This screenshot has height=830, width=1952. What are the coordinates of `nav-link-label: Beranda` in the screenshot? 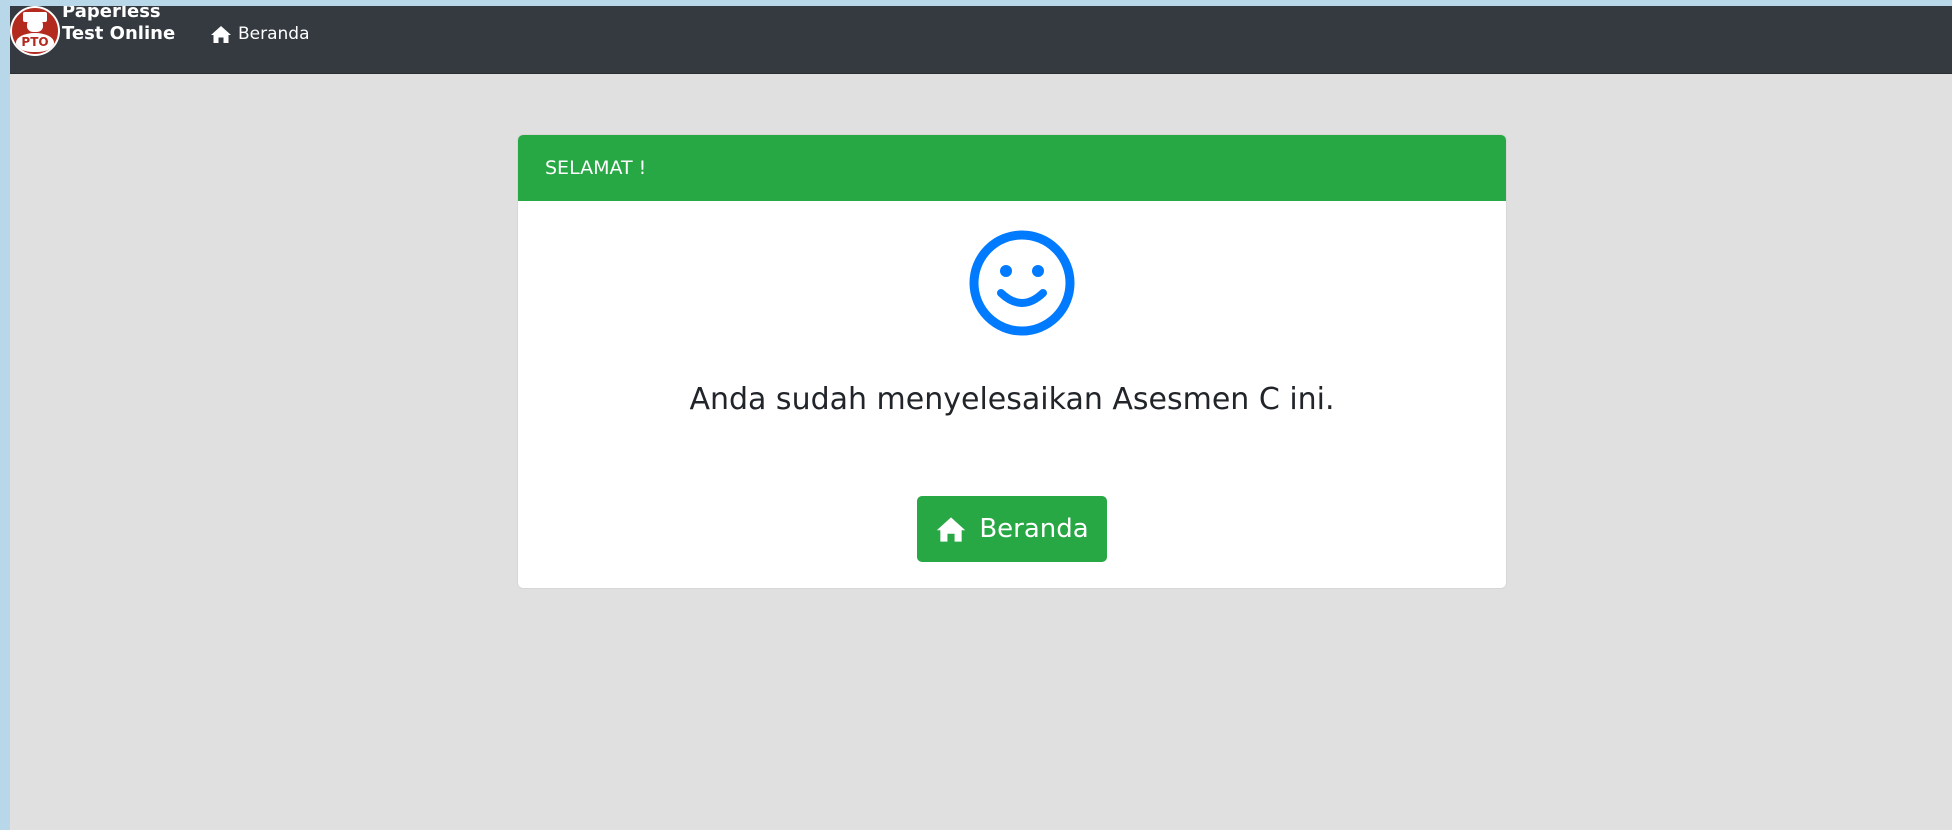 It's located at (274, 34).